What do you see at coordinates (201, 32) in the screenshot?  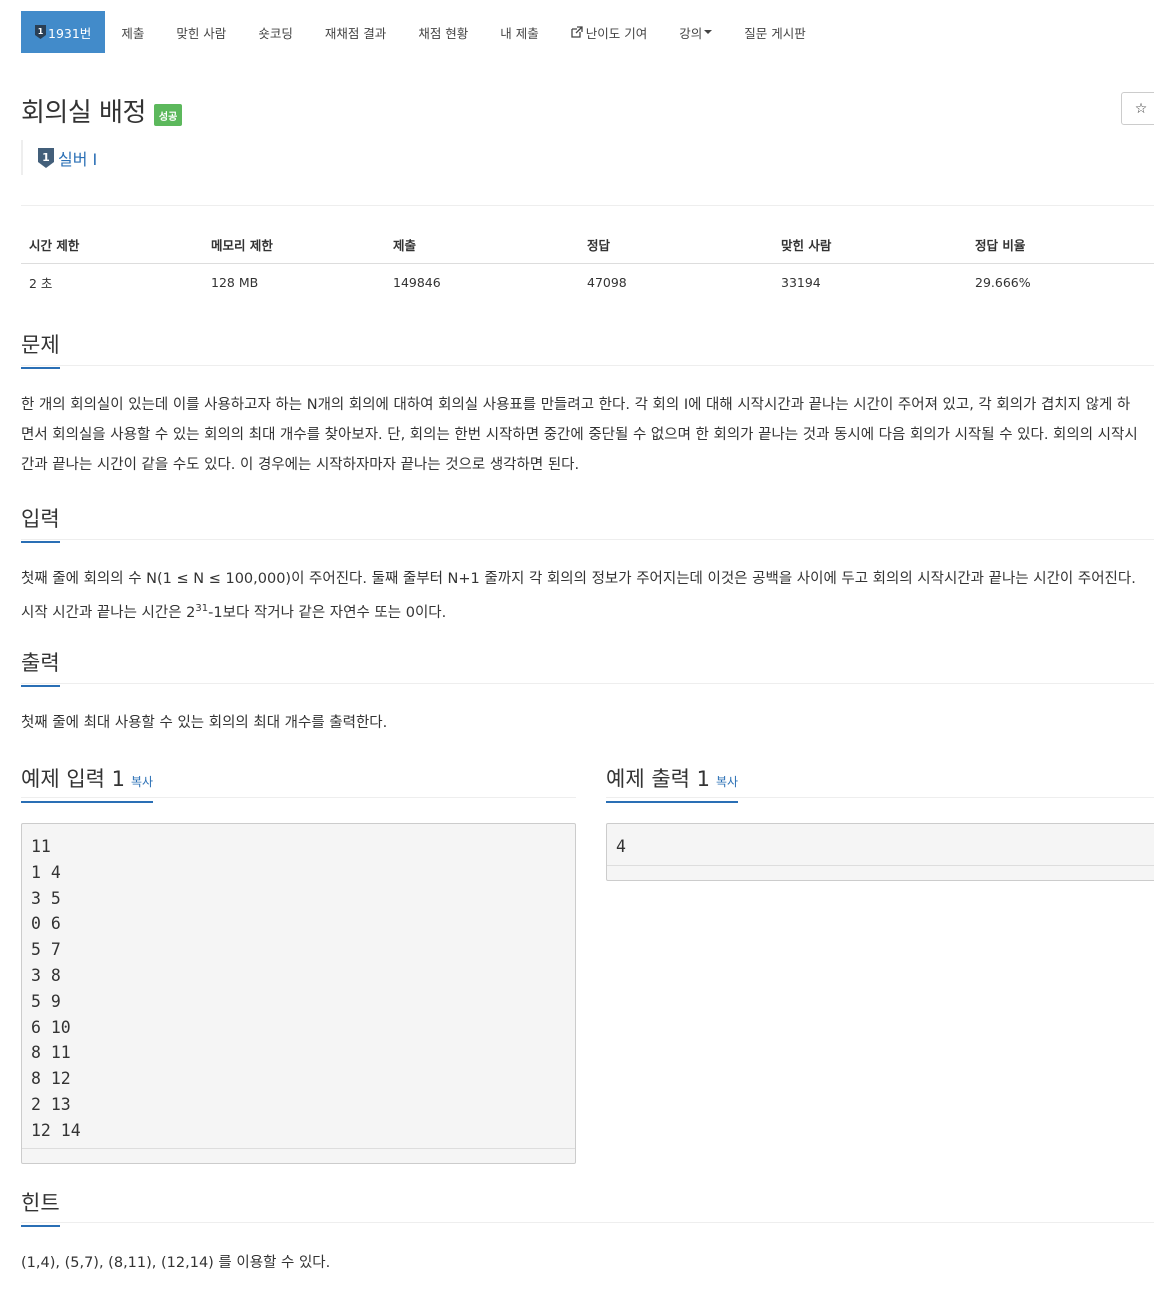 I see `tab-solvers: 맞힌 사람` at bounding box center [201, 32].